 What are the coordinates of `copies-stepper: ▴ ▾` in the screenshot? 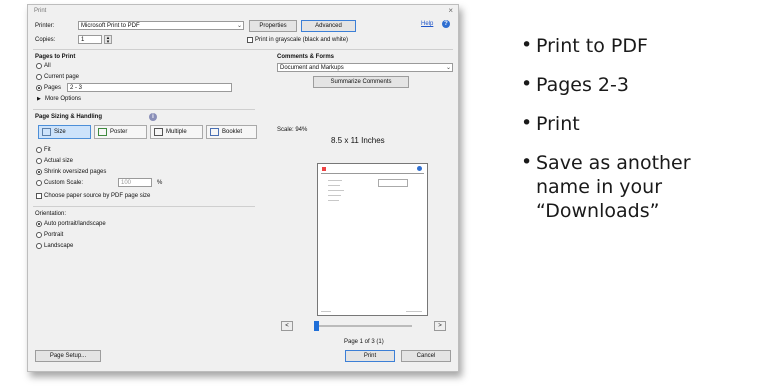 It's located at (108, 40).